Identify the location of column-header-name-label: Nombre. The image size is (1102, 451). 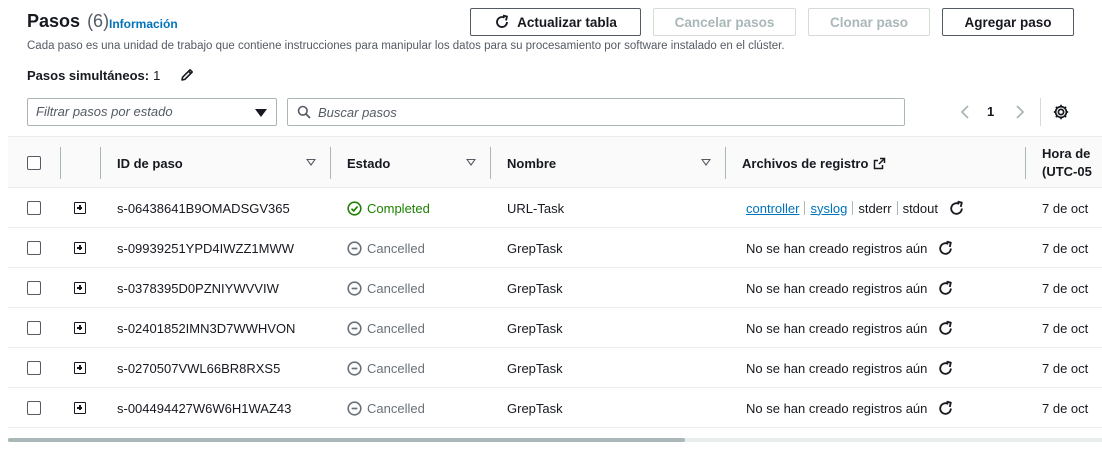
(532, 163).